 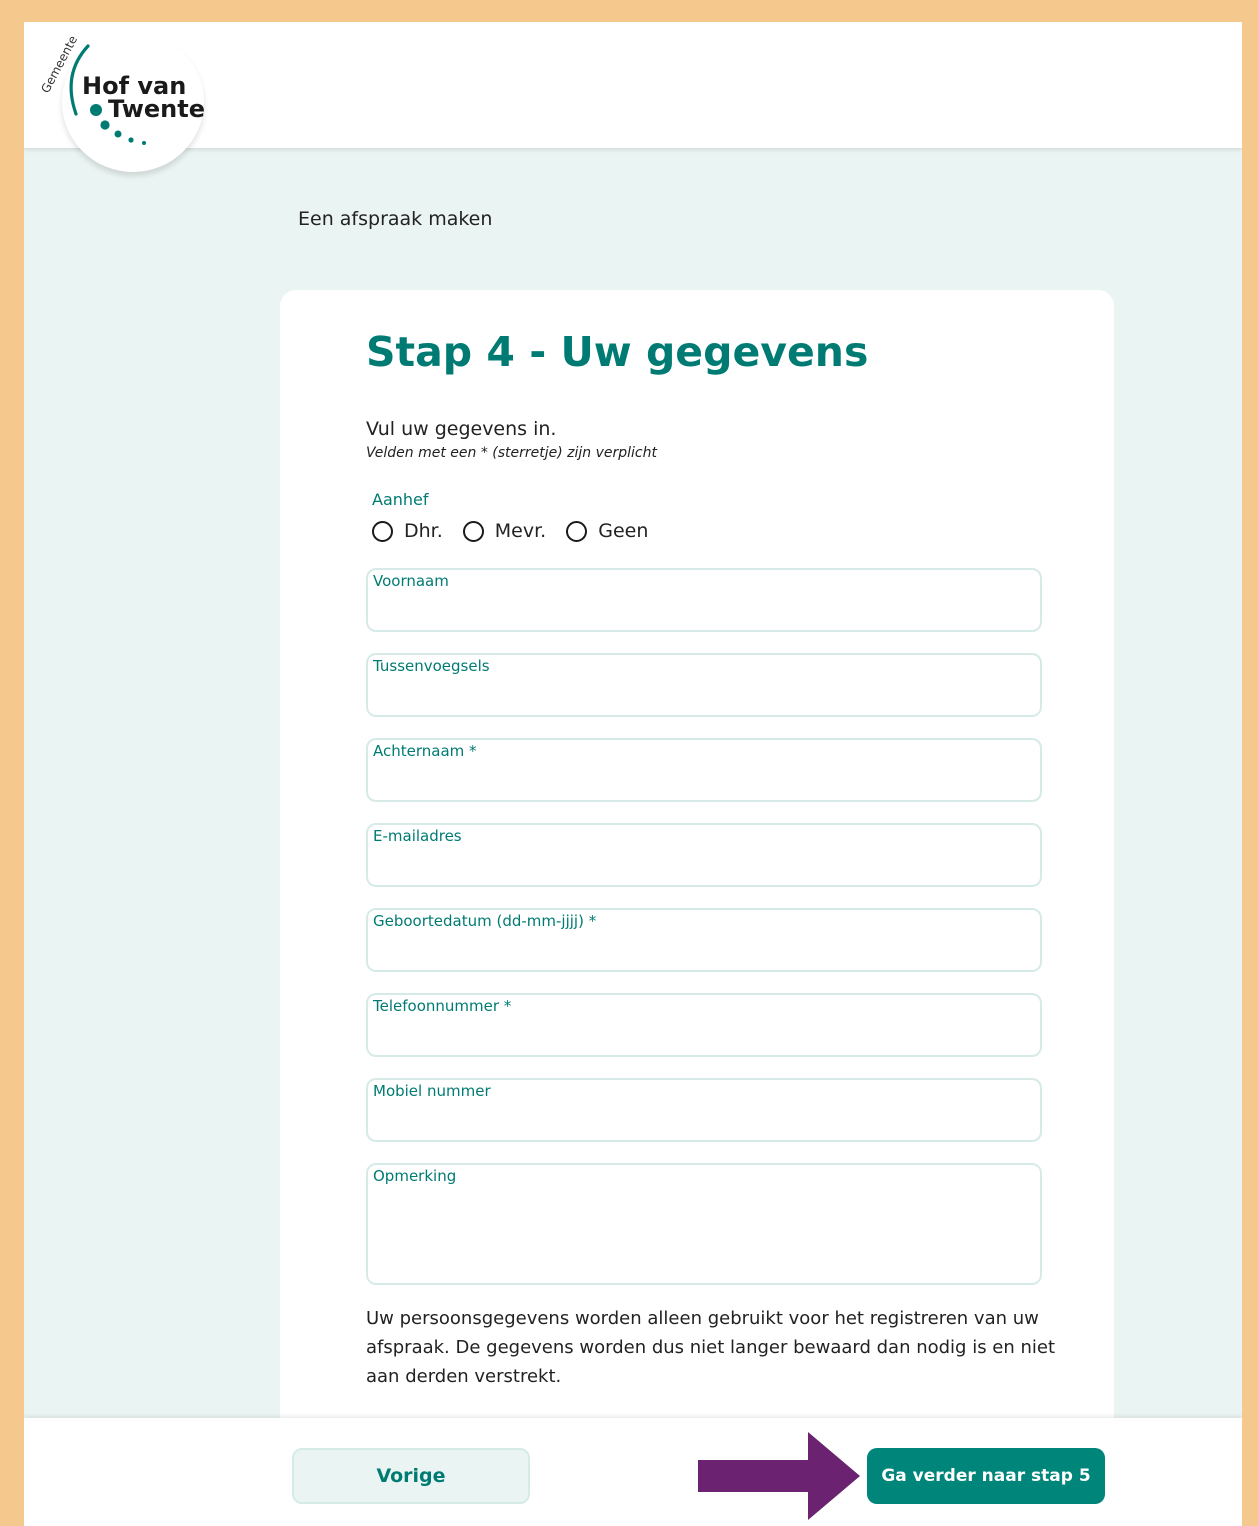 I want to click on last-name-field: Achternaam *, so click(x=704, y=770).